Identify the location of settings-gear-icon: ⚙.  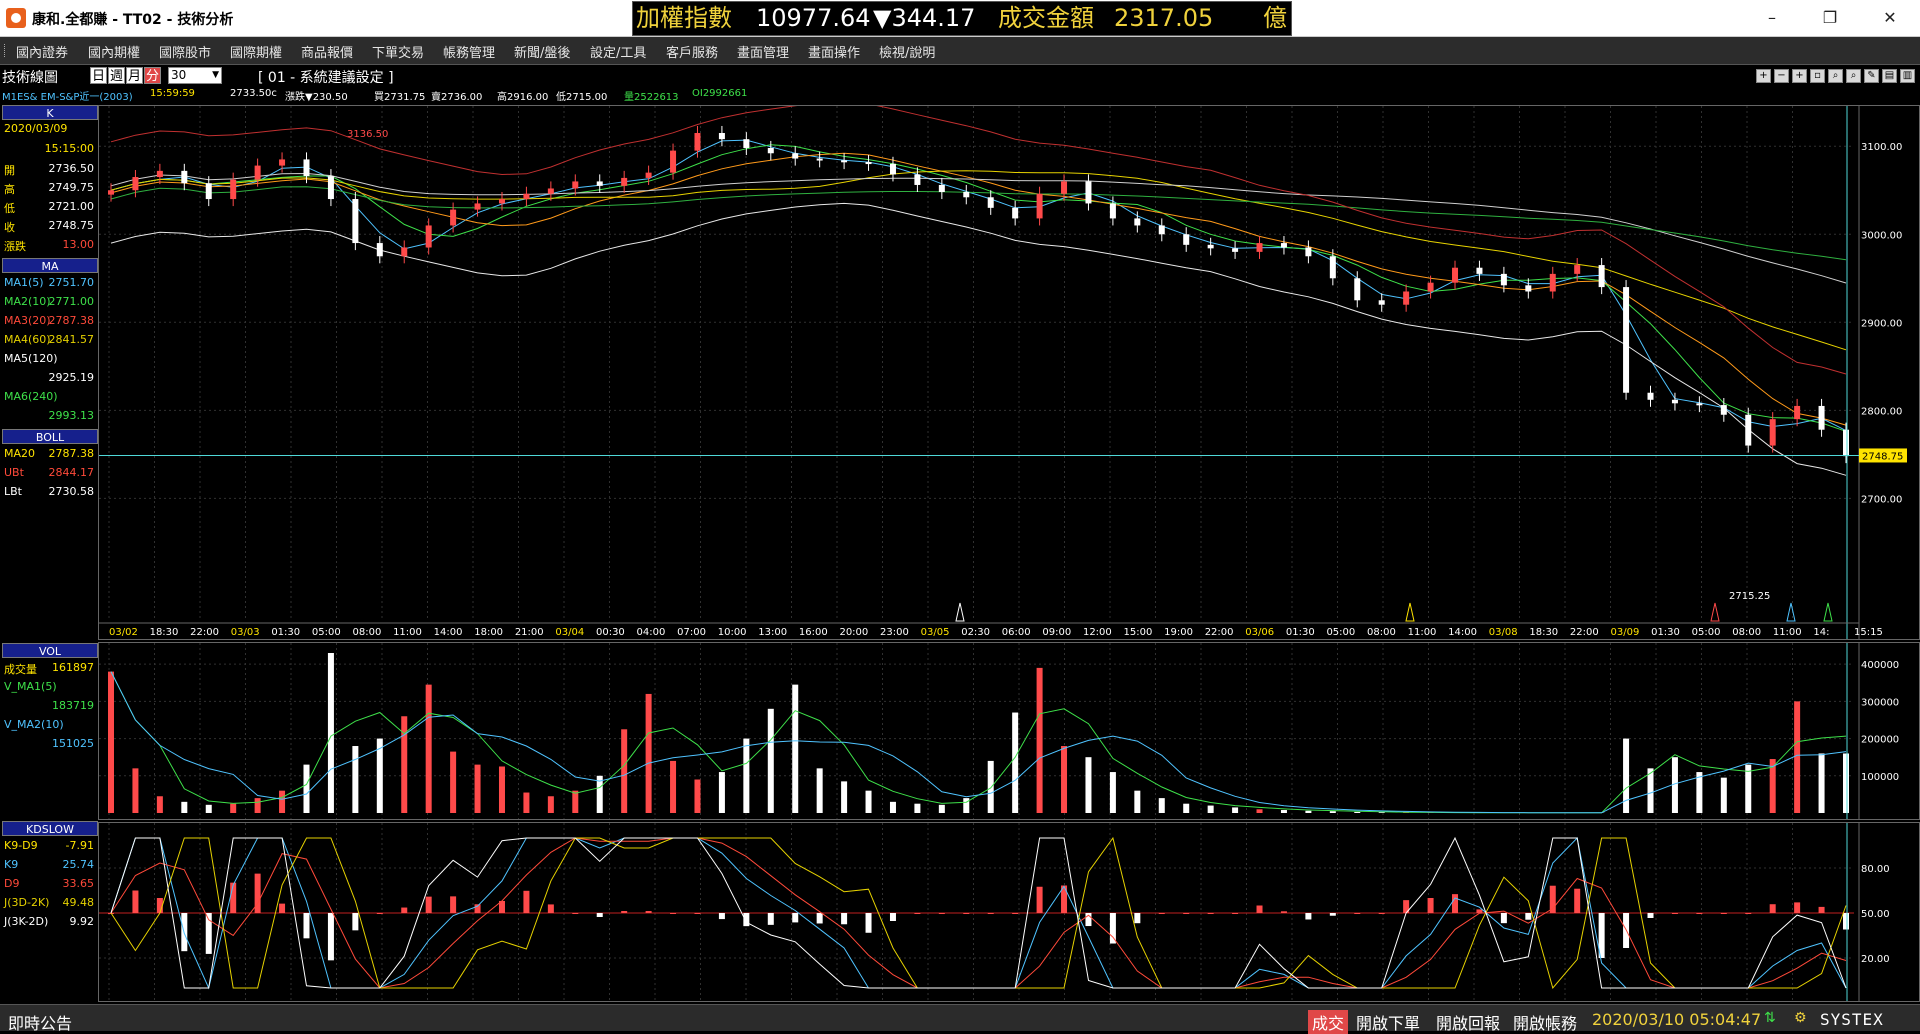
(1800, 1018).